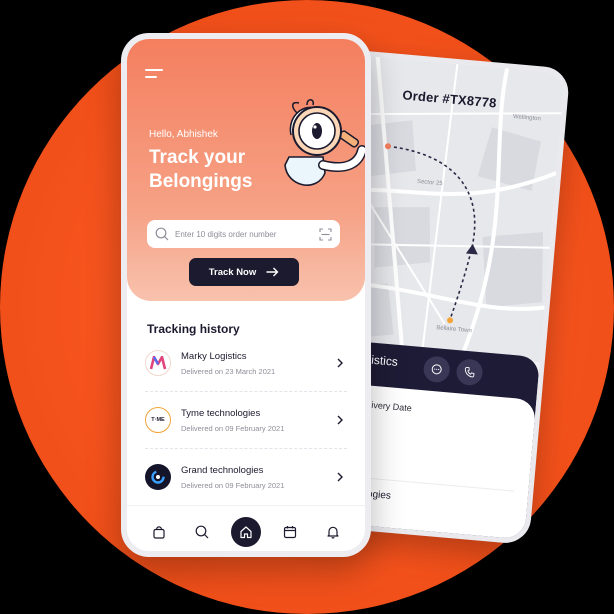 The height and width of the screenshot is (614, 614). I want to click on order-search-field: Enter 10 digits order number, so click(243, 234).